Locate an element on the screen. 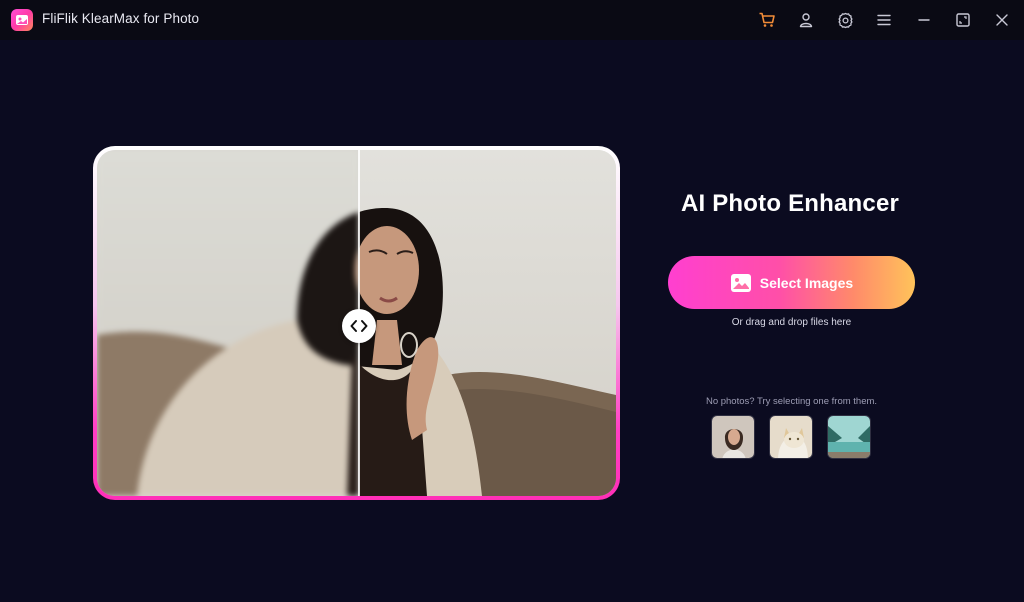 The height and width of the screenshot is (602, 1024). before-image is located at coordinates (228, 323).